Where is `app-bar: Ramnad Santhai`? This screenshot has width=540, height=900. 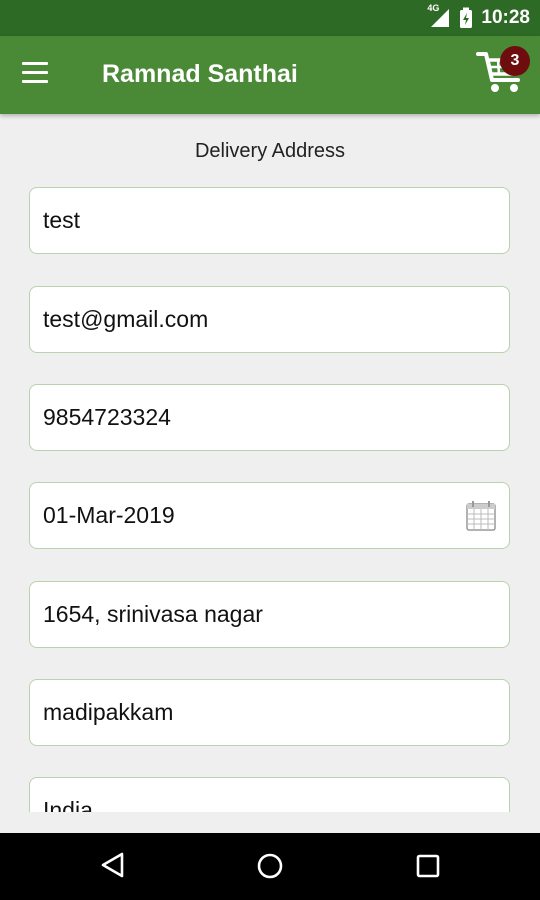
app-bar: Ramnad Santhai is located at coordinates (270, 75).